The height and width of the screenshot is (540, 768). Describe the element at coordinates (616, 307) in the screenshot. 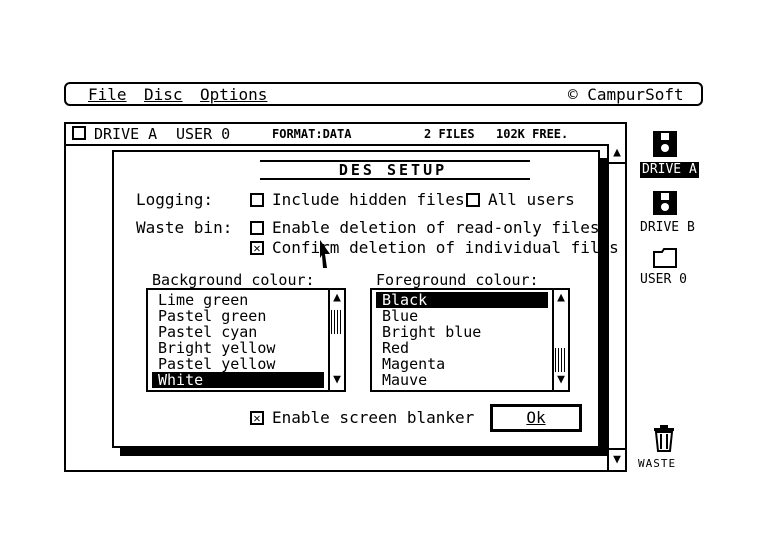

I see `window-scrollbar: ▲ ▼` at that location.